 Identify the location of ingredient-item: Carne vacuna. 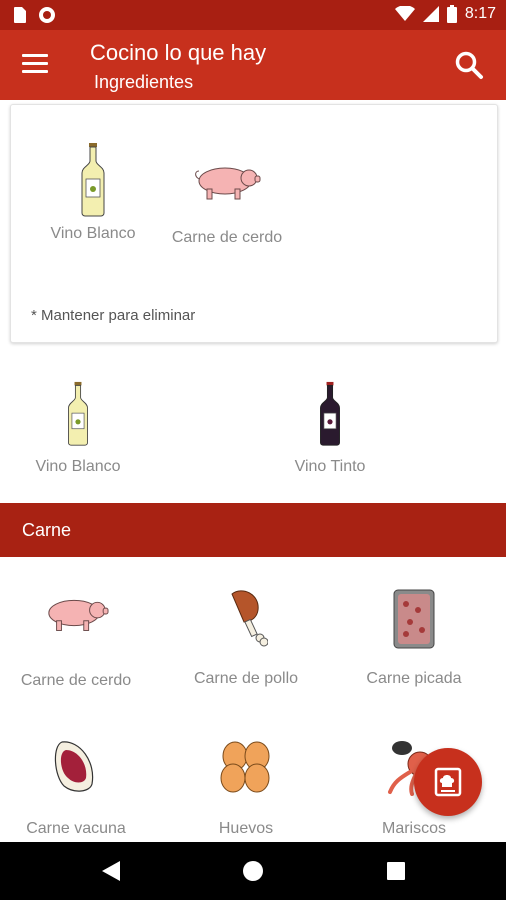
(80, 788).